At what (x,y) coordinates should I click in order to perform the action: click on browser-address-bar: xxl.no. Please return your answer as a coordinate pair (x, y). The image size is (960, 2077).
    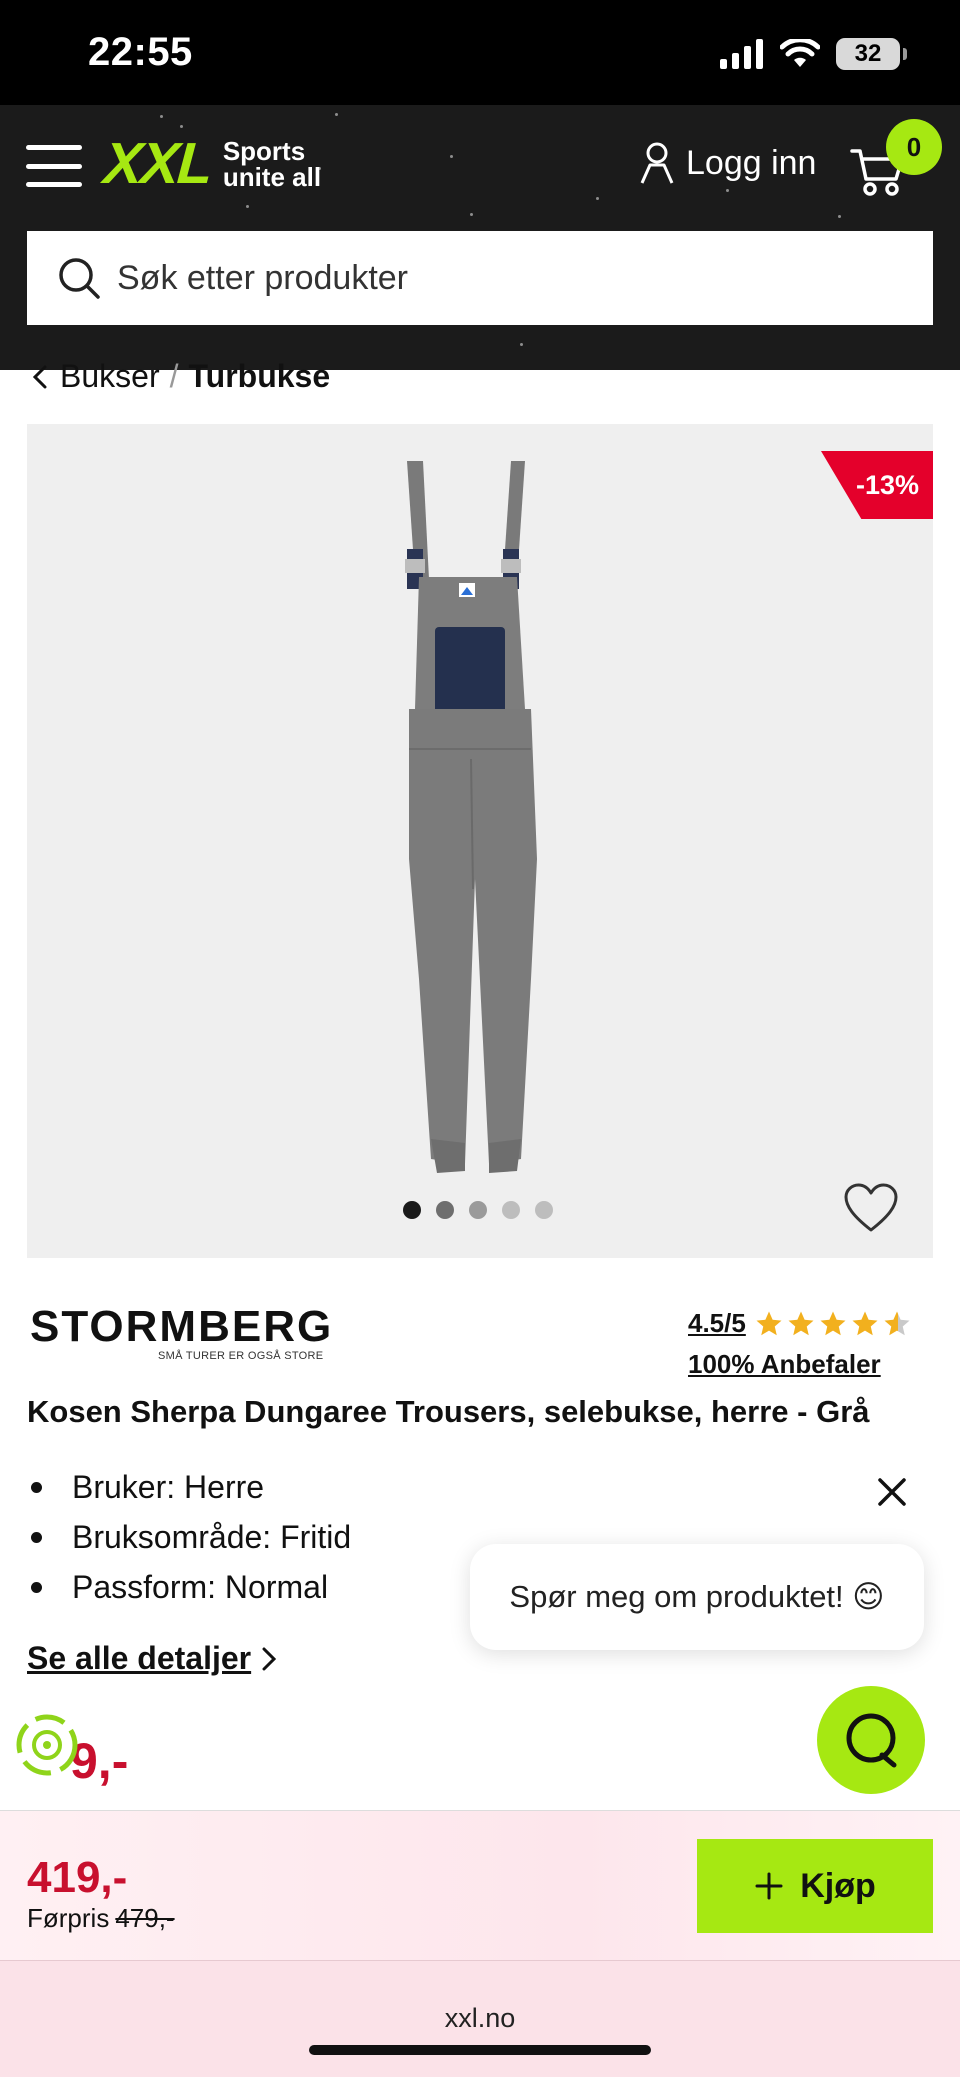
    Looking at the image, I should click on (480, 2018).